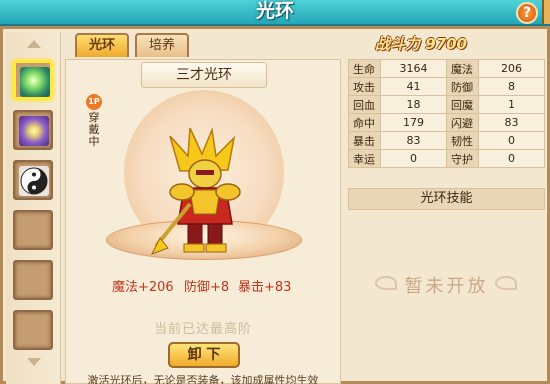 The image size is (550, 384). I want to click on stat-value: 3164, so click(413, 68).